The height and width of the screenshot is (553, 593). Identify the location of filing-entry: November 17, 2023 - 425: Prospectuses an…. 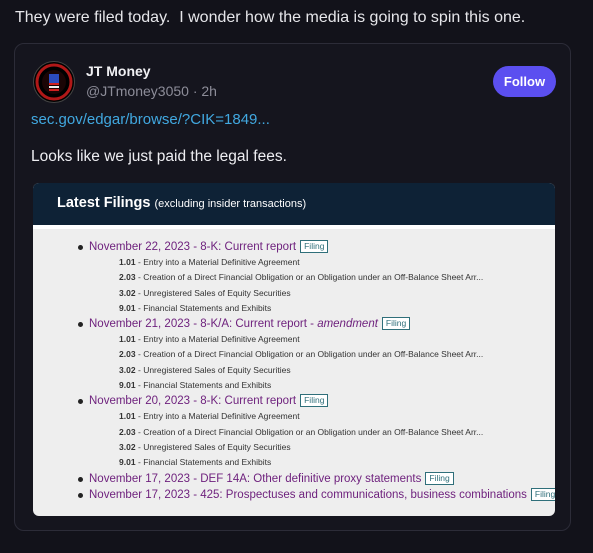
(294, 495).